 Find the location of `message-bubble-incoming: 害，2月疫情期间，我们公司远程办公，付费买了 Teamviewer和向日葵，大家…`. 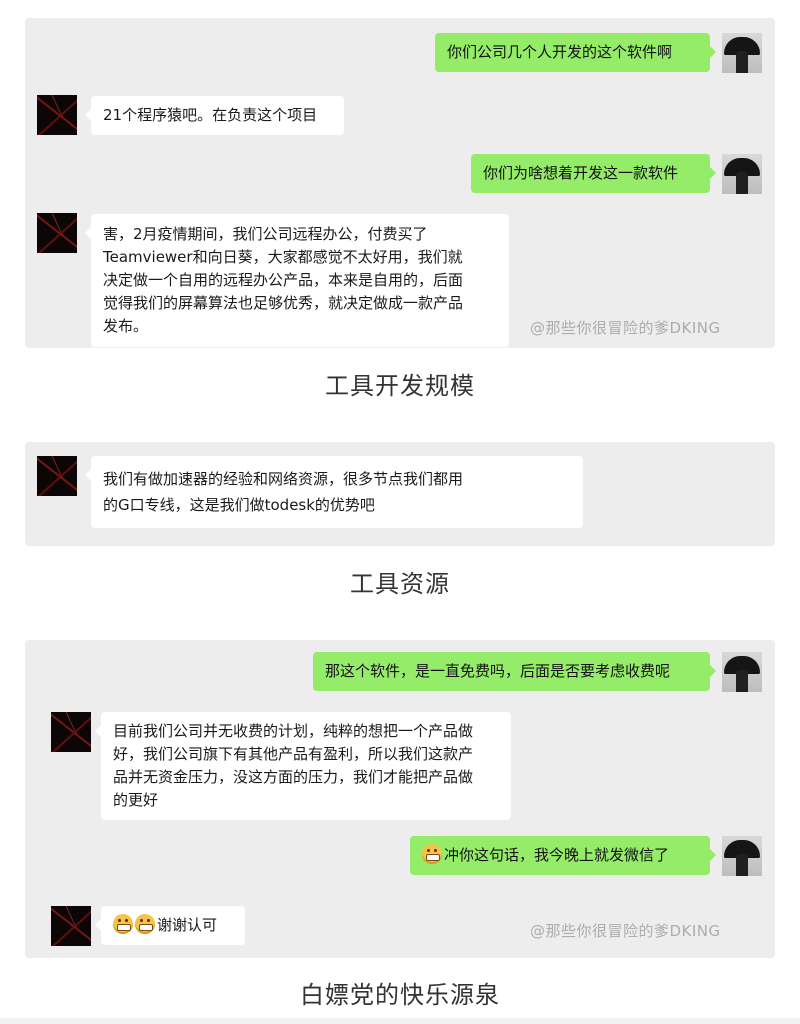

message-bubble-incoming: 害，2月疫情期间，我们公司远程办公，付费买了 Teamviewer和向日葵，大家… is located at coordinates (297, 280).